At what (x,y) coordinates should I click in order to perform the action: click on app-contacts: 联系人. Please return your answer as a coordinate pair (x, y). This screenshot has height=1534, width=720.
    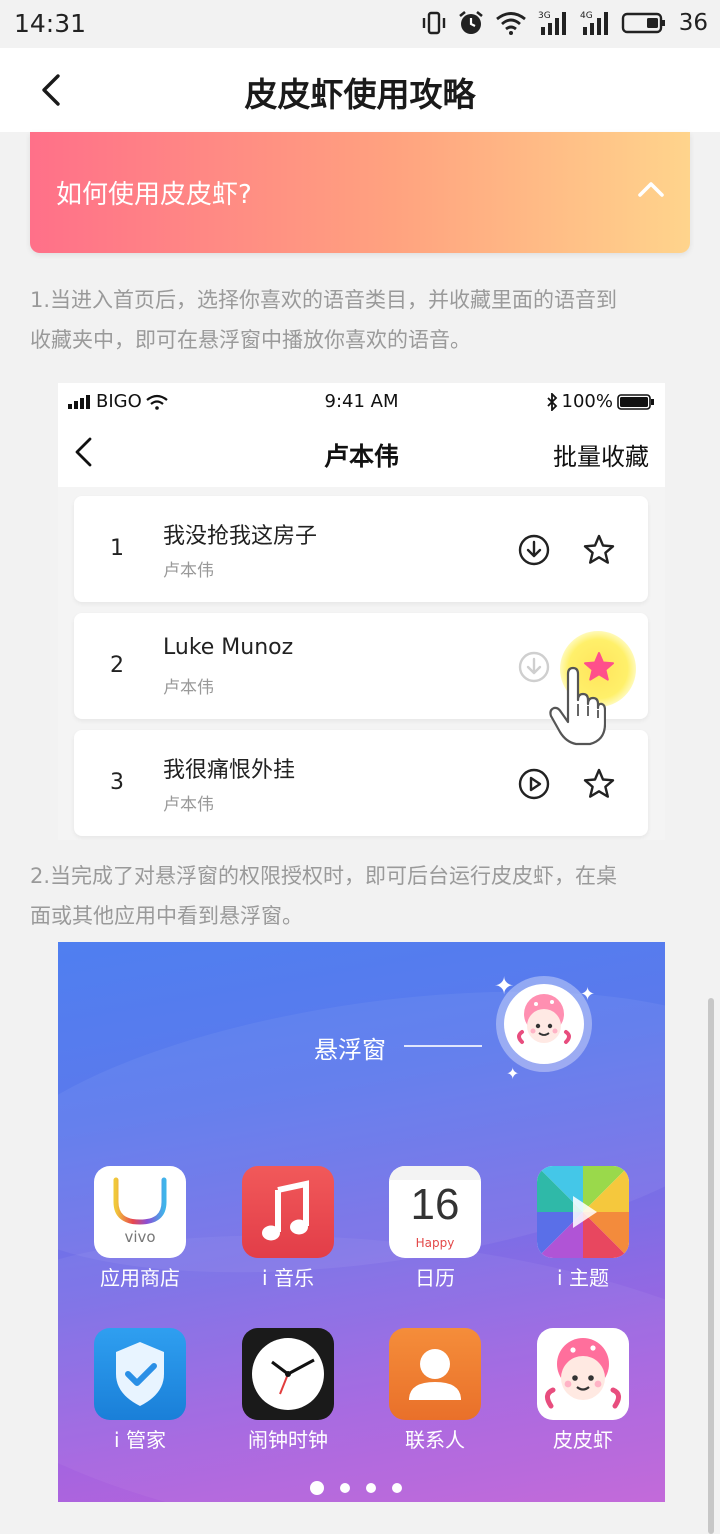
    Looking at the image, I should click on (435, 1393).